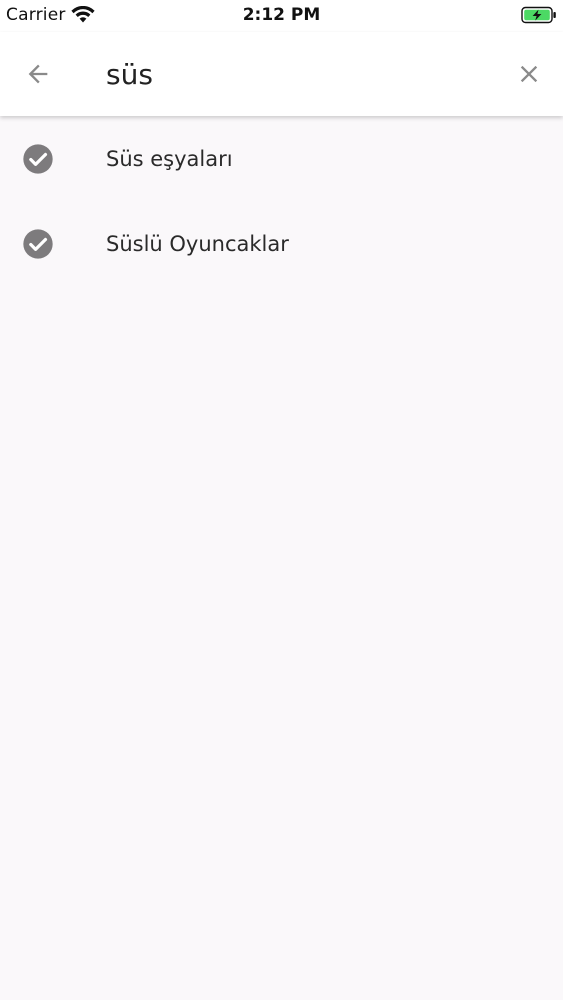 The image size is (563, 1000). What do you see at coordinates (296, 74) in the screenshot?
I see `search-input` at bounding box center [296, 74].